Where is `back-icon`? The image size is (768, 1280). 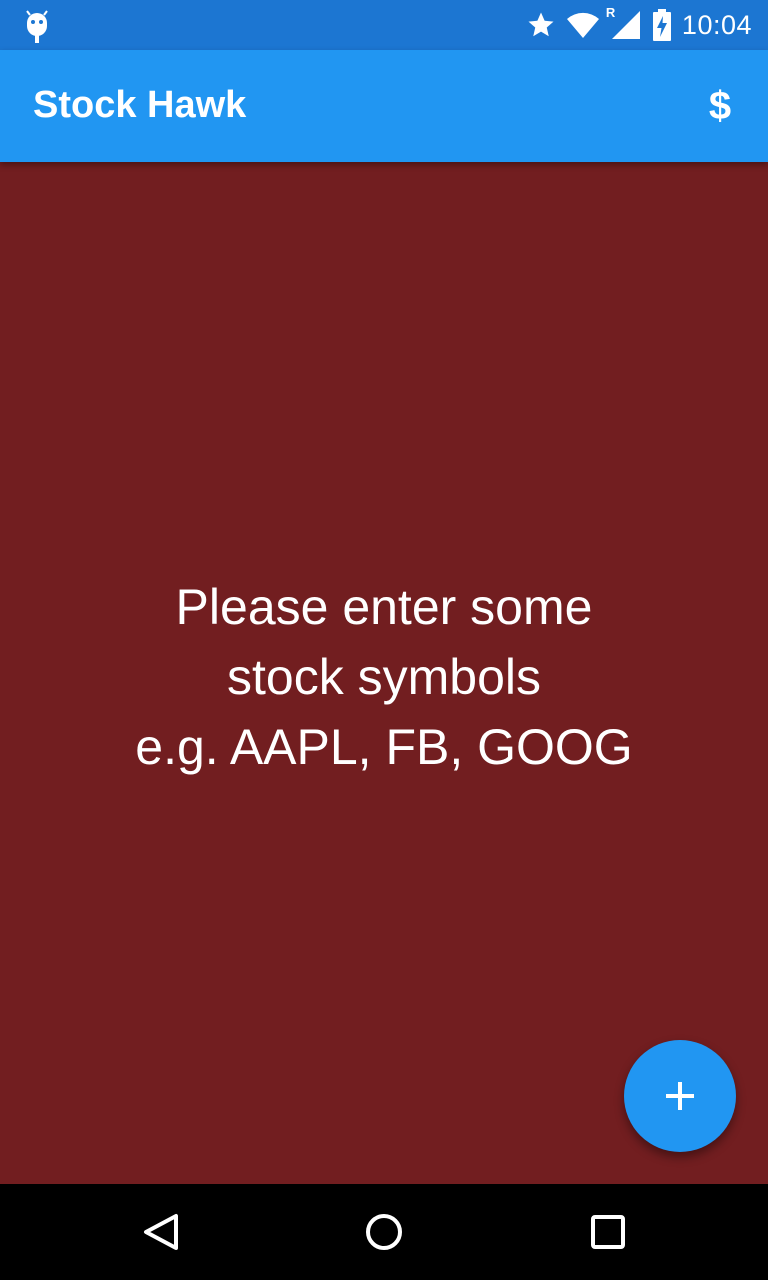
back-icon is located at coordinates (160, 1232).